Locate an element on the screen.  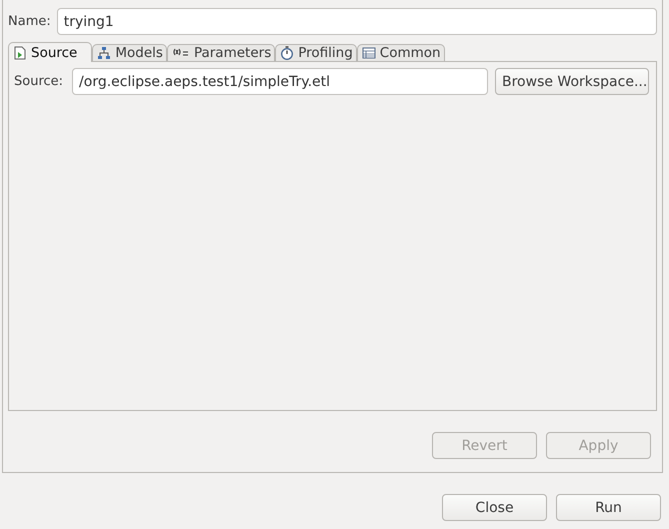
tab-label: Profiling is located at coordinates (325, 53).